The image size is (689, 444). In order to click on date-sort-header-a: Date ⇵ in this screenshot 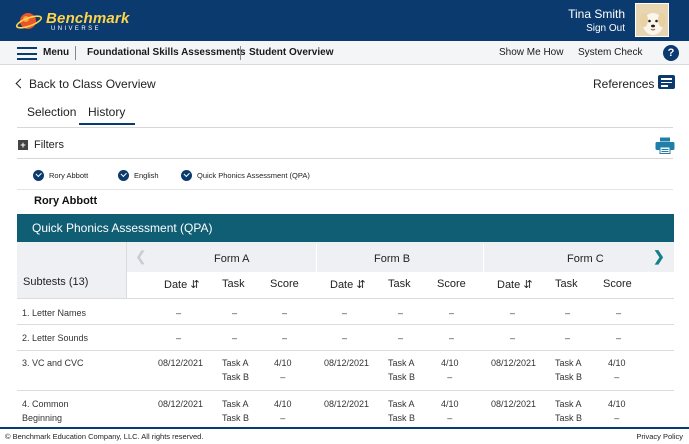, I will do `click(182, 284)`.